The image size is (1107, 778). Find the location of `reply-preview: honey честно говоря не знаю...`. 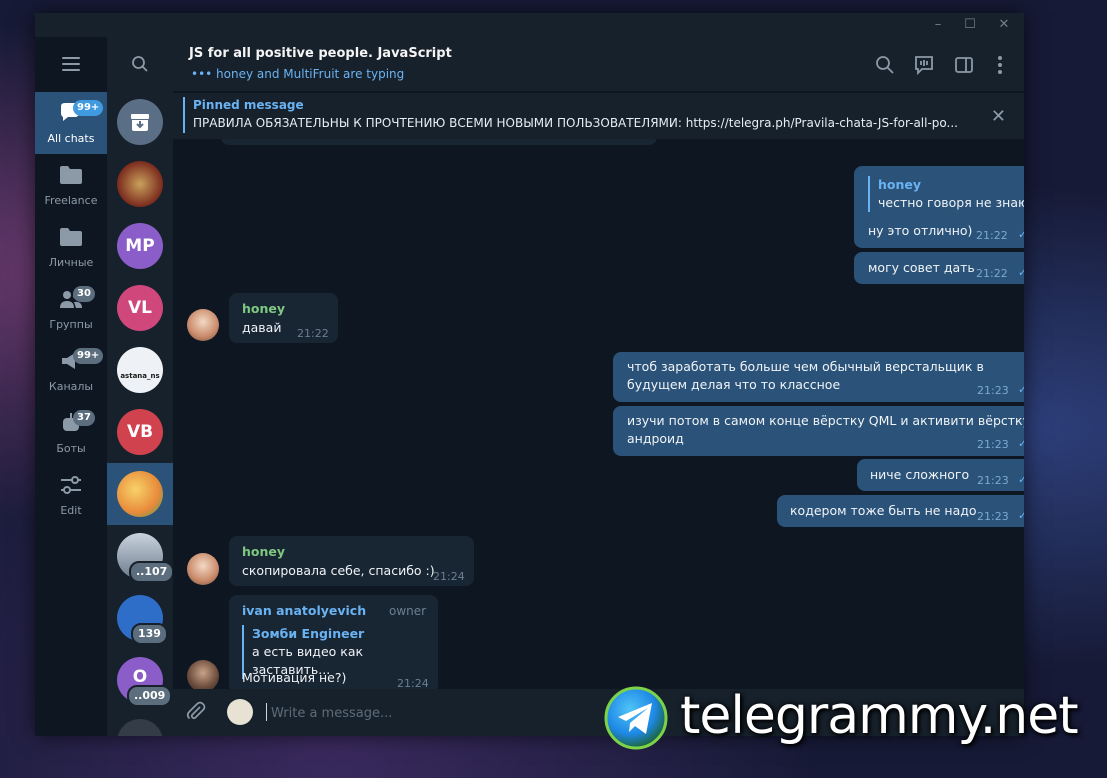

reply-preview: honey честно говоря не знаю... is located at coordinates (946, 194).